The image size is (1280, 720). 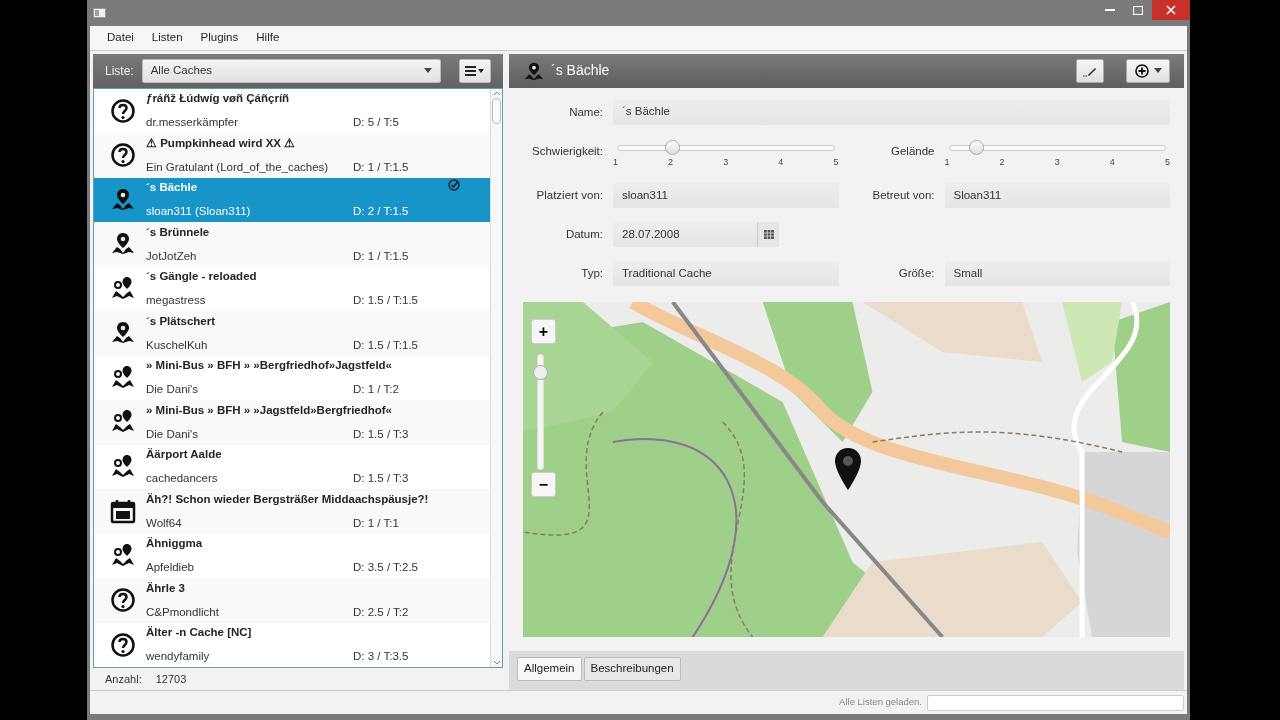 What do you see at coordinates (292, 555) in the screenshot?
I see `cache-list-item: Ähniggma Apfeldieb D: 3.5 / T:2.5` at bounding box center [292, 555].